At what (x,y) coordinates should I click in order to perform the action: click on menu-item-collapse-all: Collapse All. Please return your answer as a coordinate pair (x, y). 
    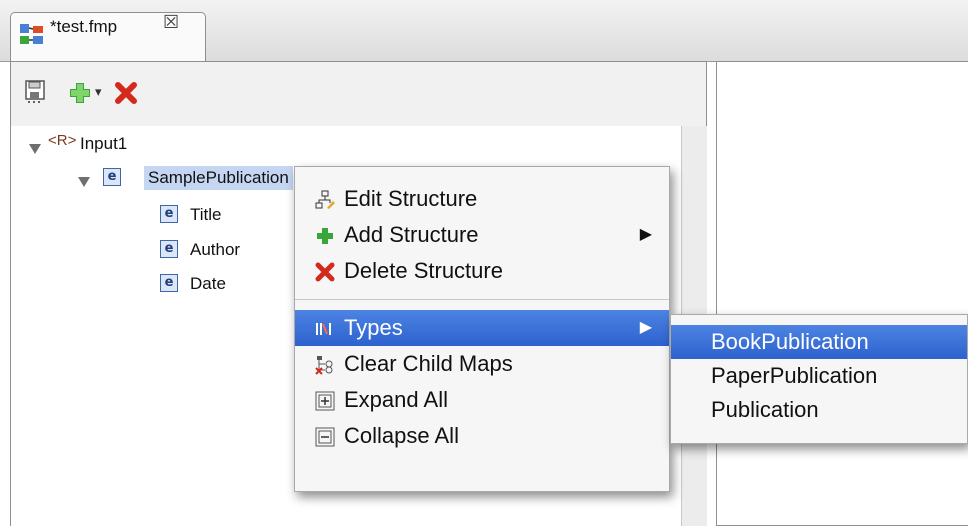
    Looking at the image, I should click on (482, 436).